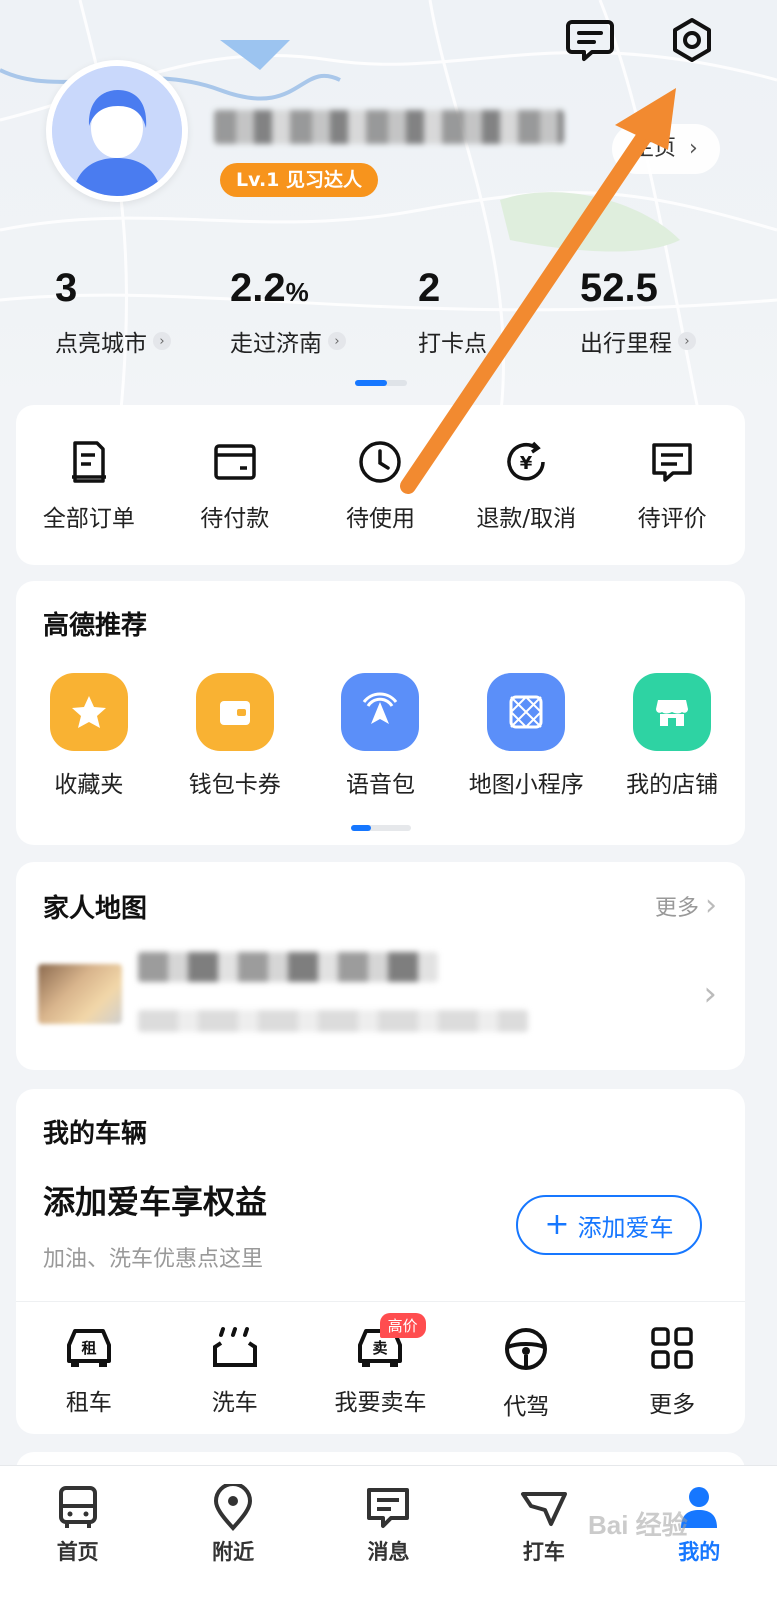  What do you see at coordinates (380, 519) in the screenshot?
I see `order-label: 待使用` at bounding box center [380, 519].